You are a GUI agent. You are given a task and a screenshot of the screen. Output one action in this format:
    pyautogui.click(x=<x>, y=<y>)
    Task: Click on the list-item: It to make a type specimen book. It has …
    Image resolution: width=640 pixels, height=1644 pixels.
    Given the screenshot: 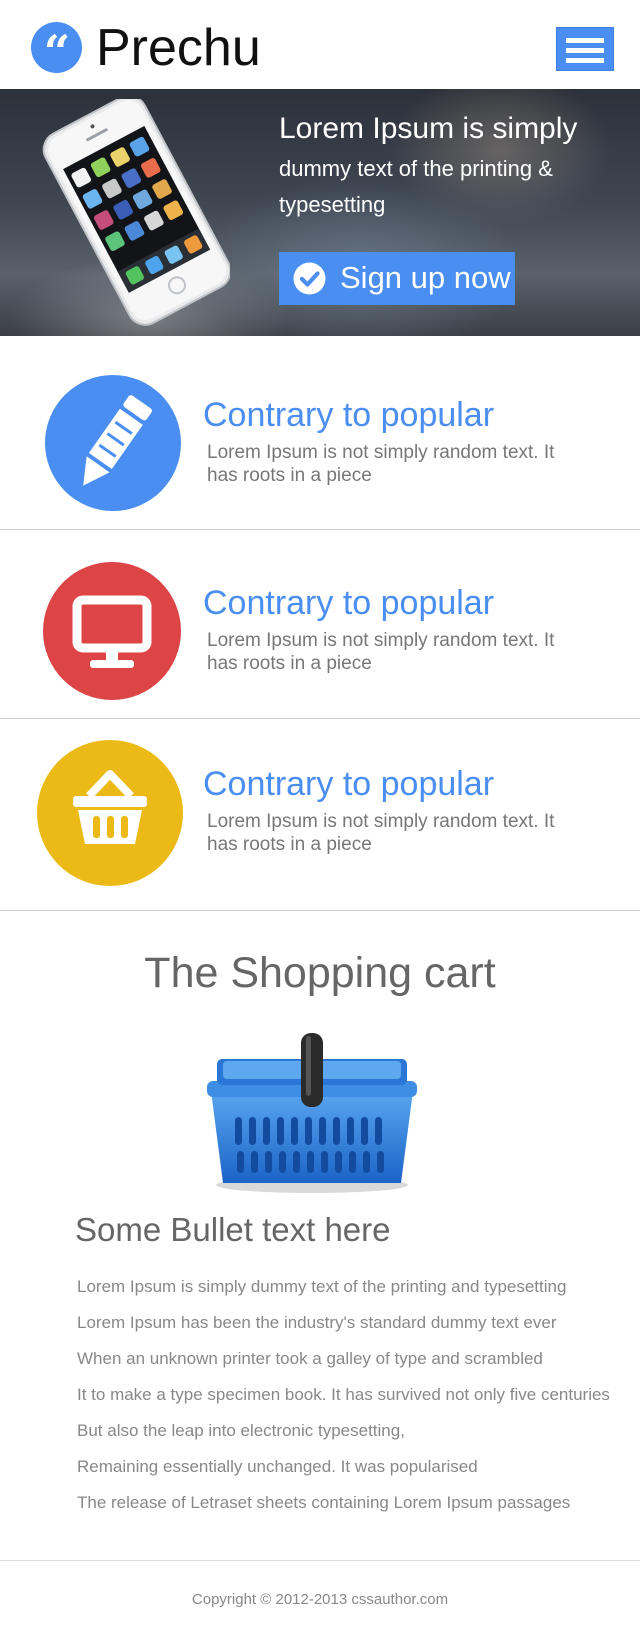 What is the action you would take?
    pyautogui.click(x=343, y=1394)
    